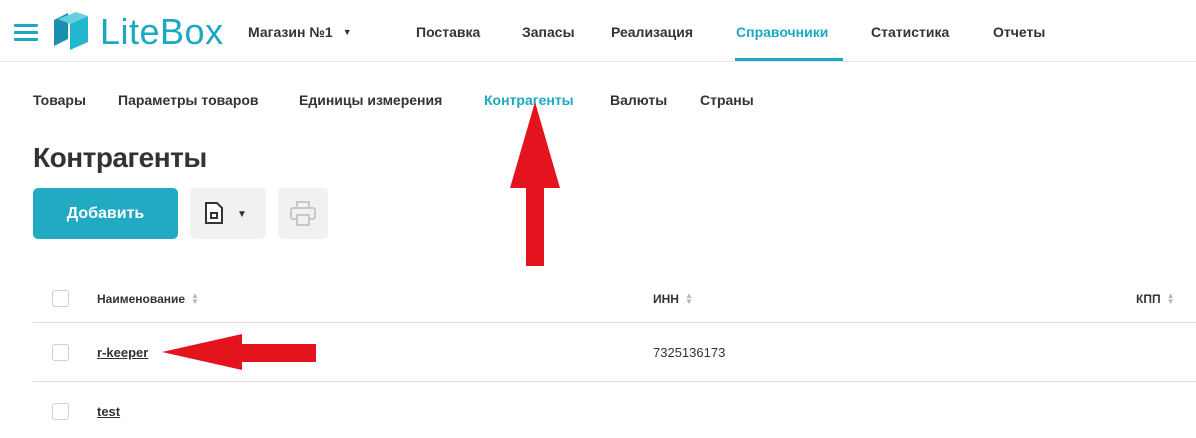 This screenshot has height=438, width=1196. Describe the element at coordinates (60, 298) in the screenshot. I see `select-all-checkbox` at that location.